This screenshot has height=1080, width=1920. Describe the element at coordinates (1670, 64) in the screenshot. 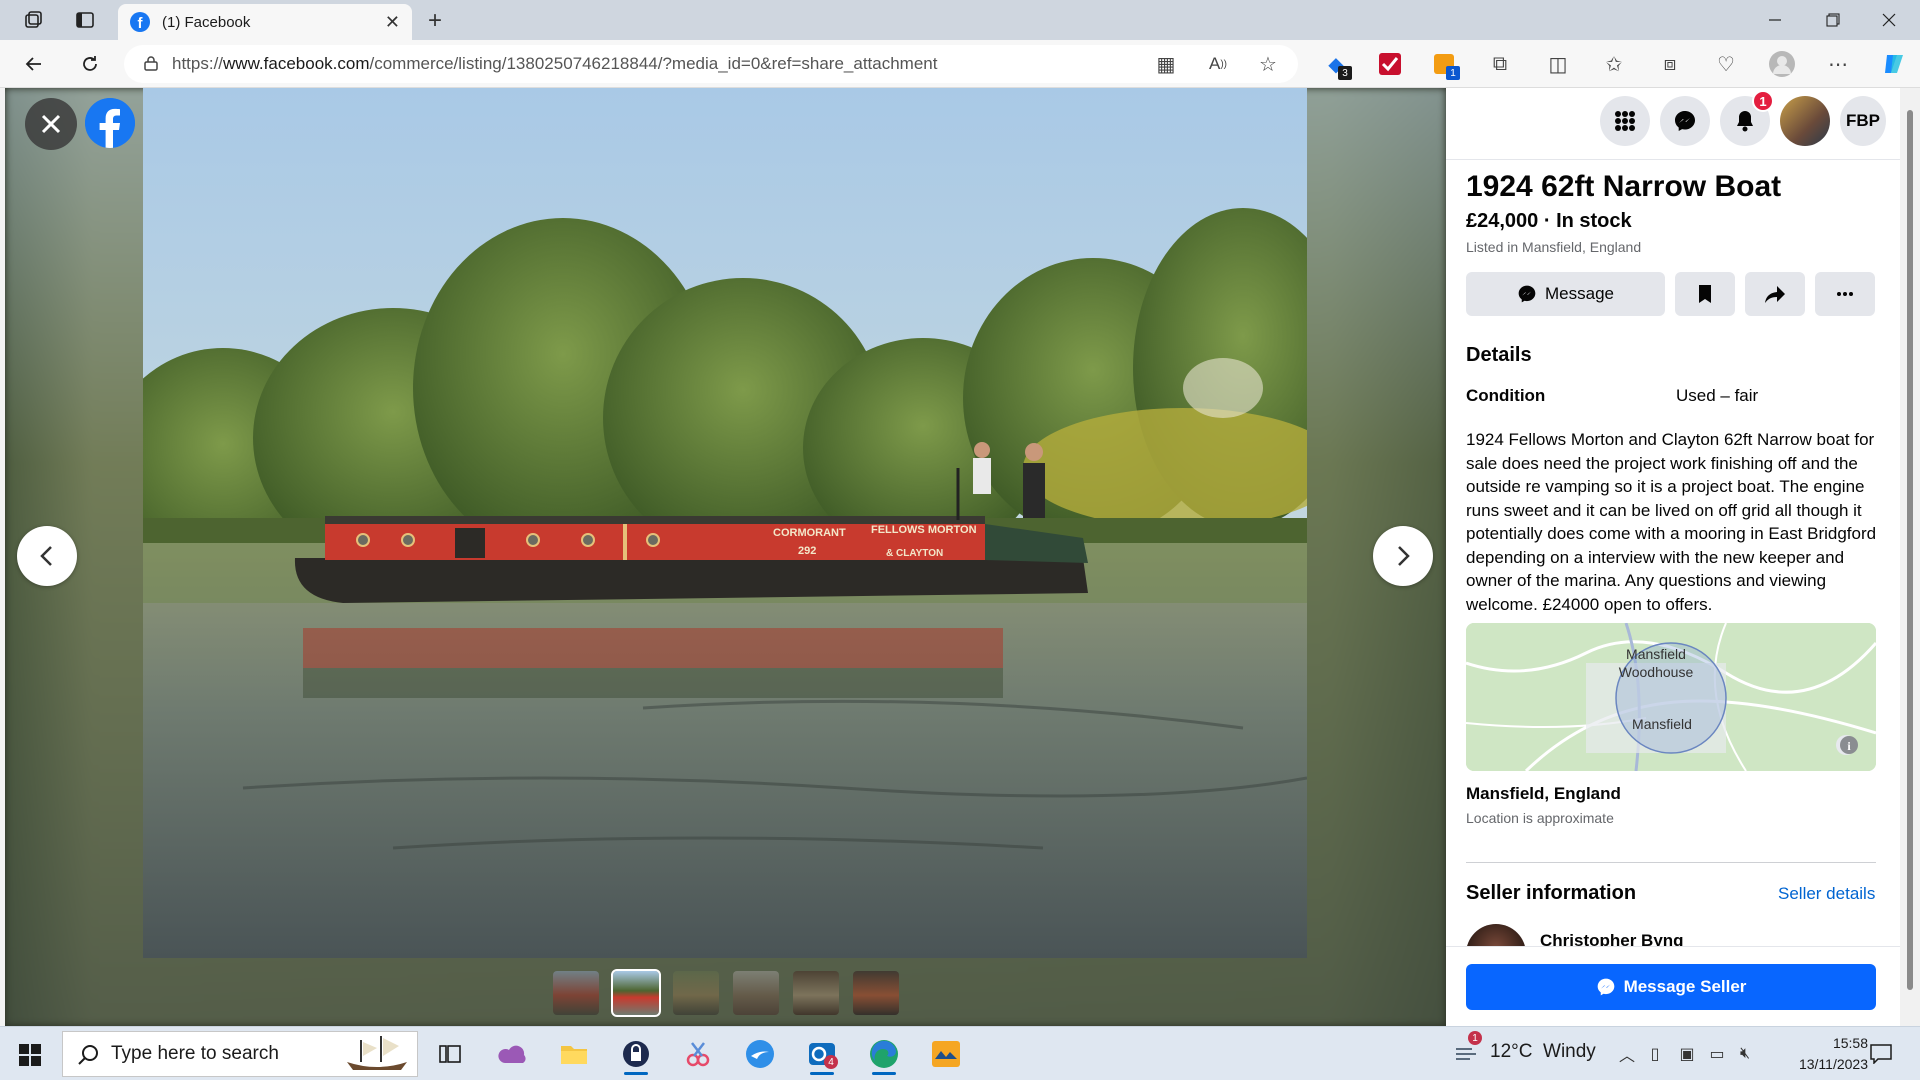

I see `collections-icon: ⧈` at that location.